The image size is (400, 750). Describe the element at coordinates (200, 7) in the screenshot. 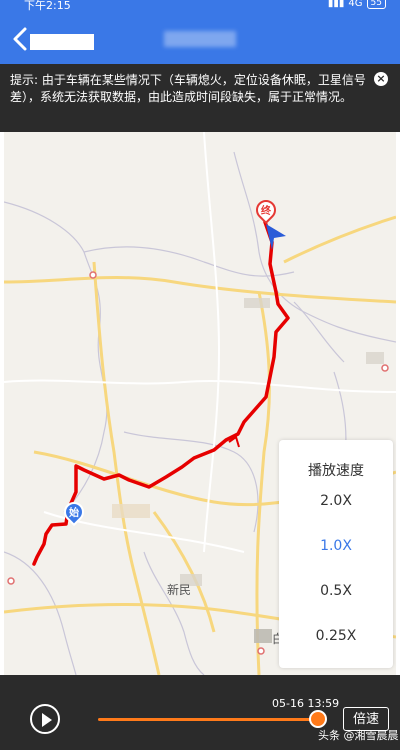

I see `status-bar: 下午2:15 ▮▮▮ 4G 55` at that location.